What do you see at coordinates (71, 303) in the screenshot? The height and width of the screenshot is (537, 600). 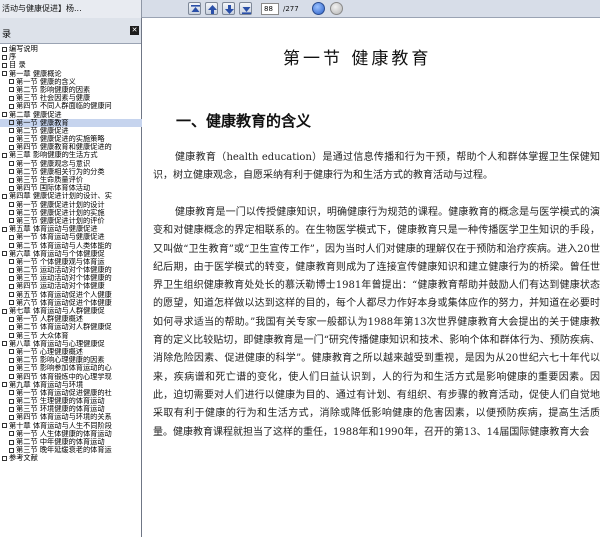 I see `outline-item: 第六节 体育运动促进个体健康` at bounding box center [71, 303].